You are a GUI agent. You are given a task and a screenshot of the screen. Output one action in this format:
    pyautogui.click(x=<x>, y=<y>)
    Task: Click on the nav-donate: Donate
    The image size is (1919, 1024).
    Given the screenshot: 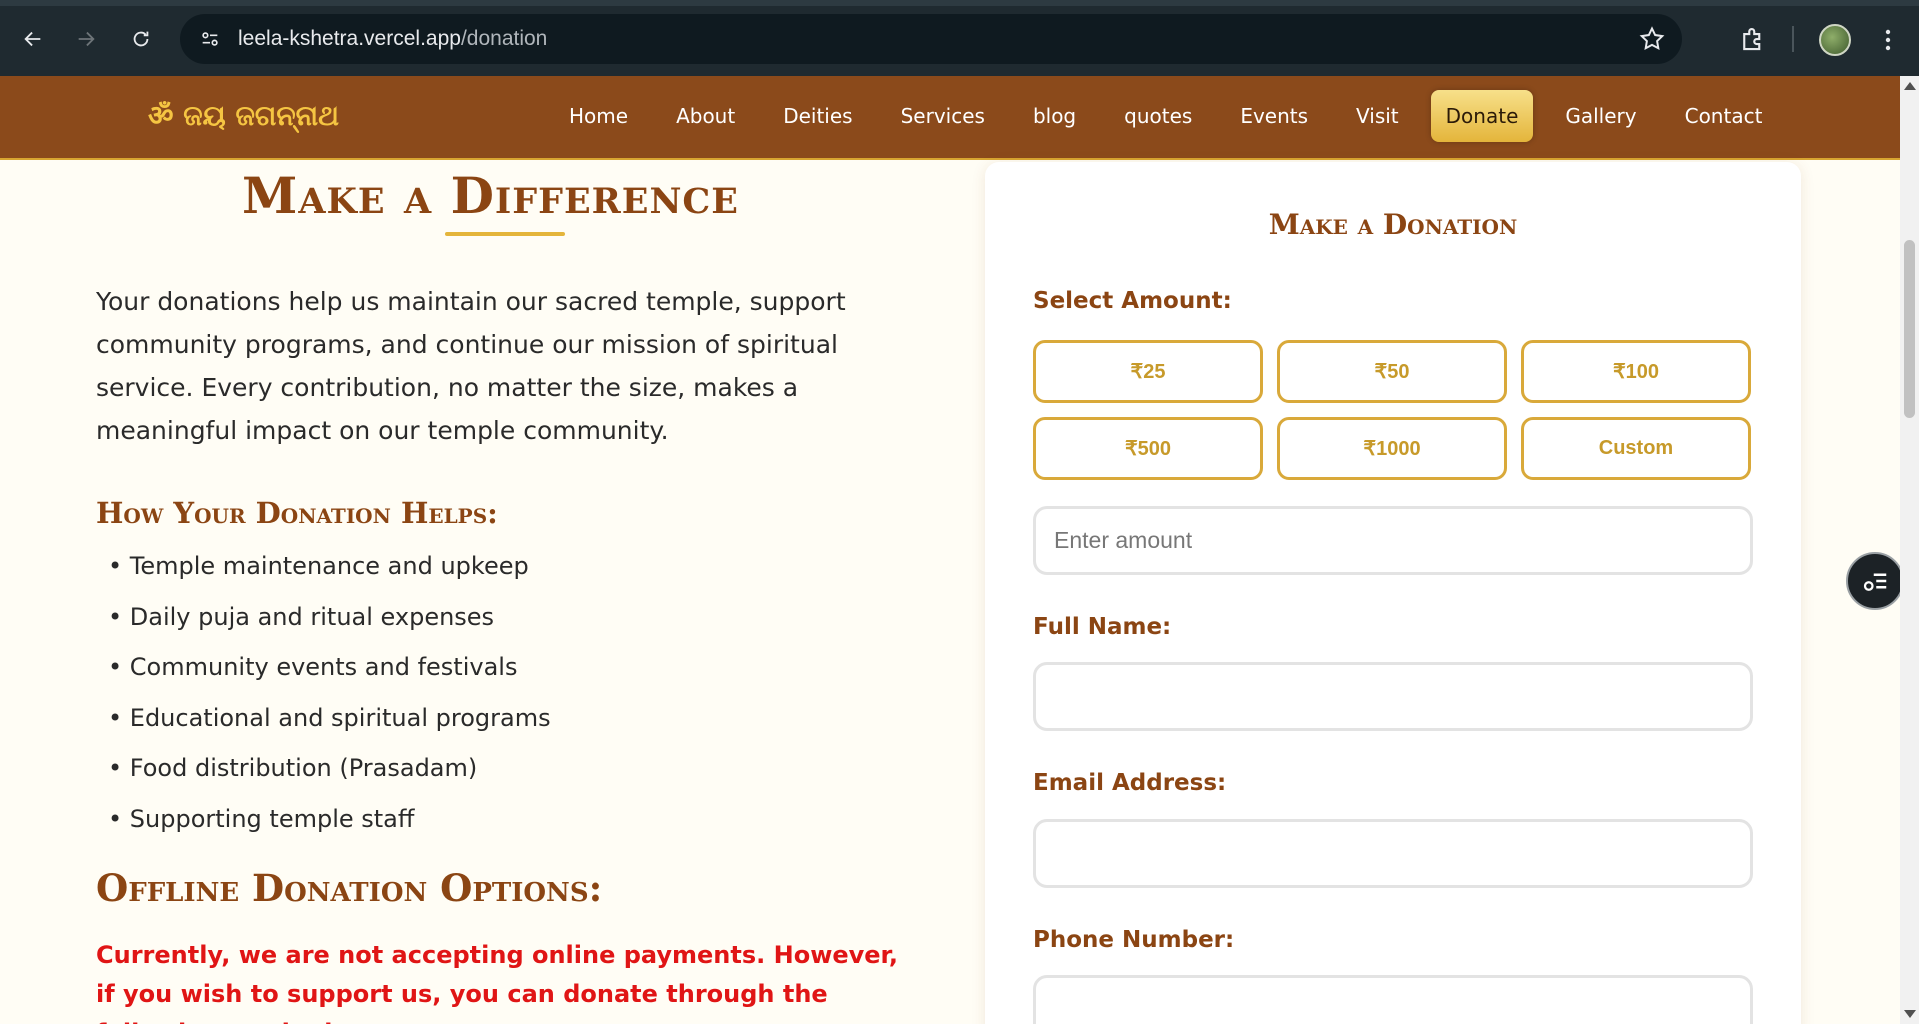 What is the action you would take?
    pyautogui.click(x=1482, y=116)
    